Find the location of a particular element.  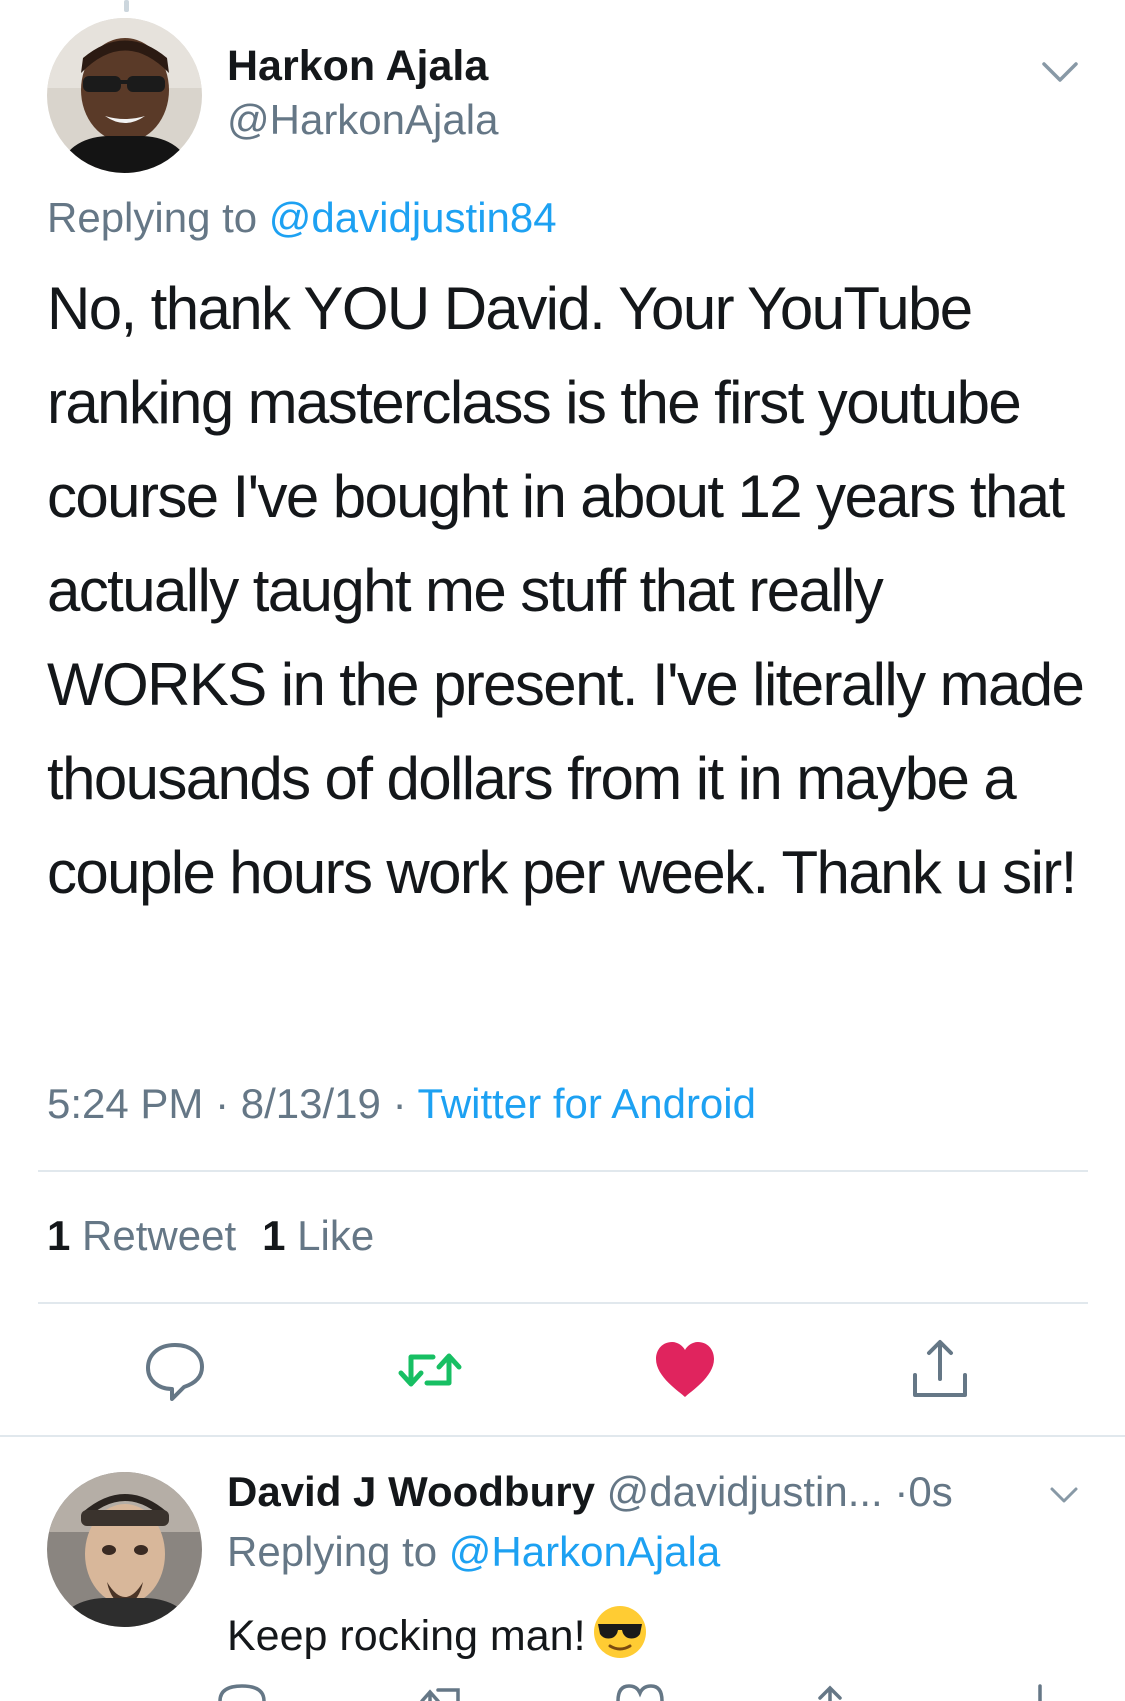

retweet-label: Retweet is located at coordinates (159, 1235).